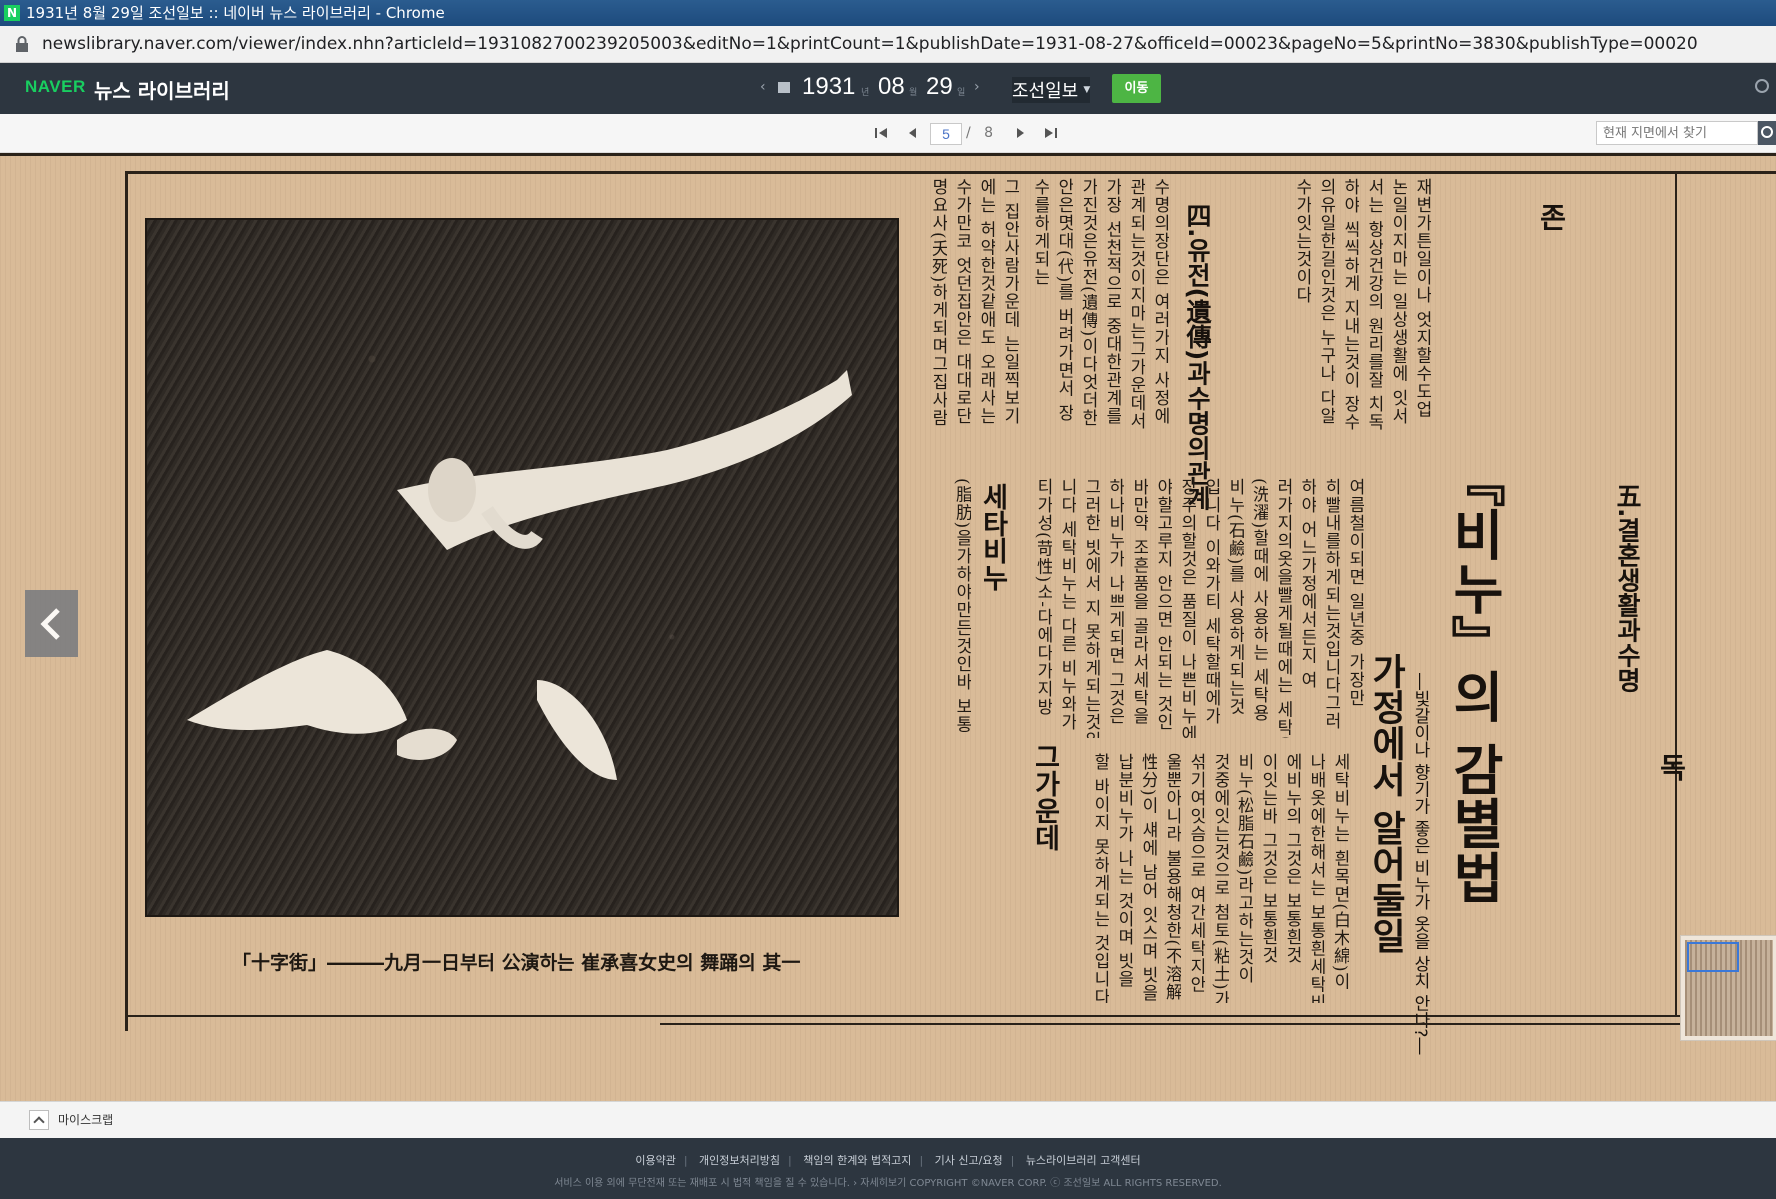 This screenshot has width=1776, height=1199. I want to click on page-search-input, so click(1677, 133).